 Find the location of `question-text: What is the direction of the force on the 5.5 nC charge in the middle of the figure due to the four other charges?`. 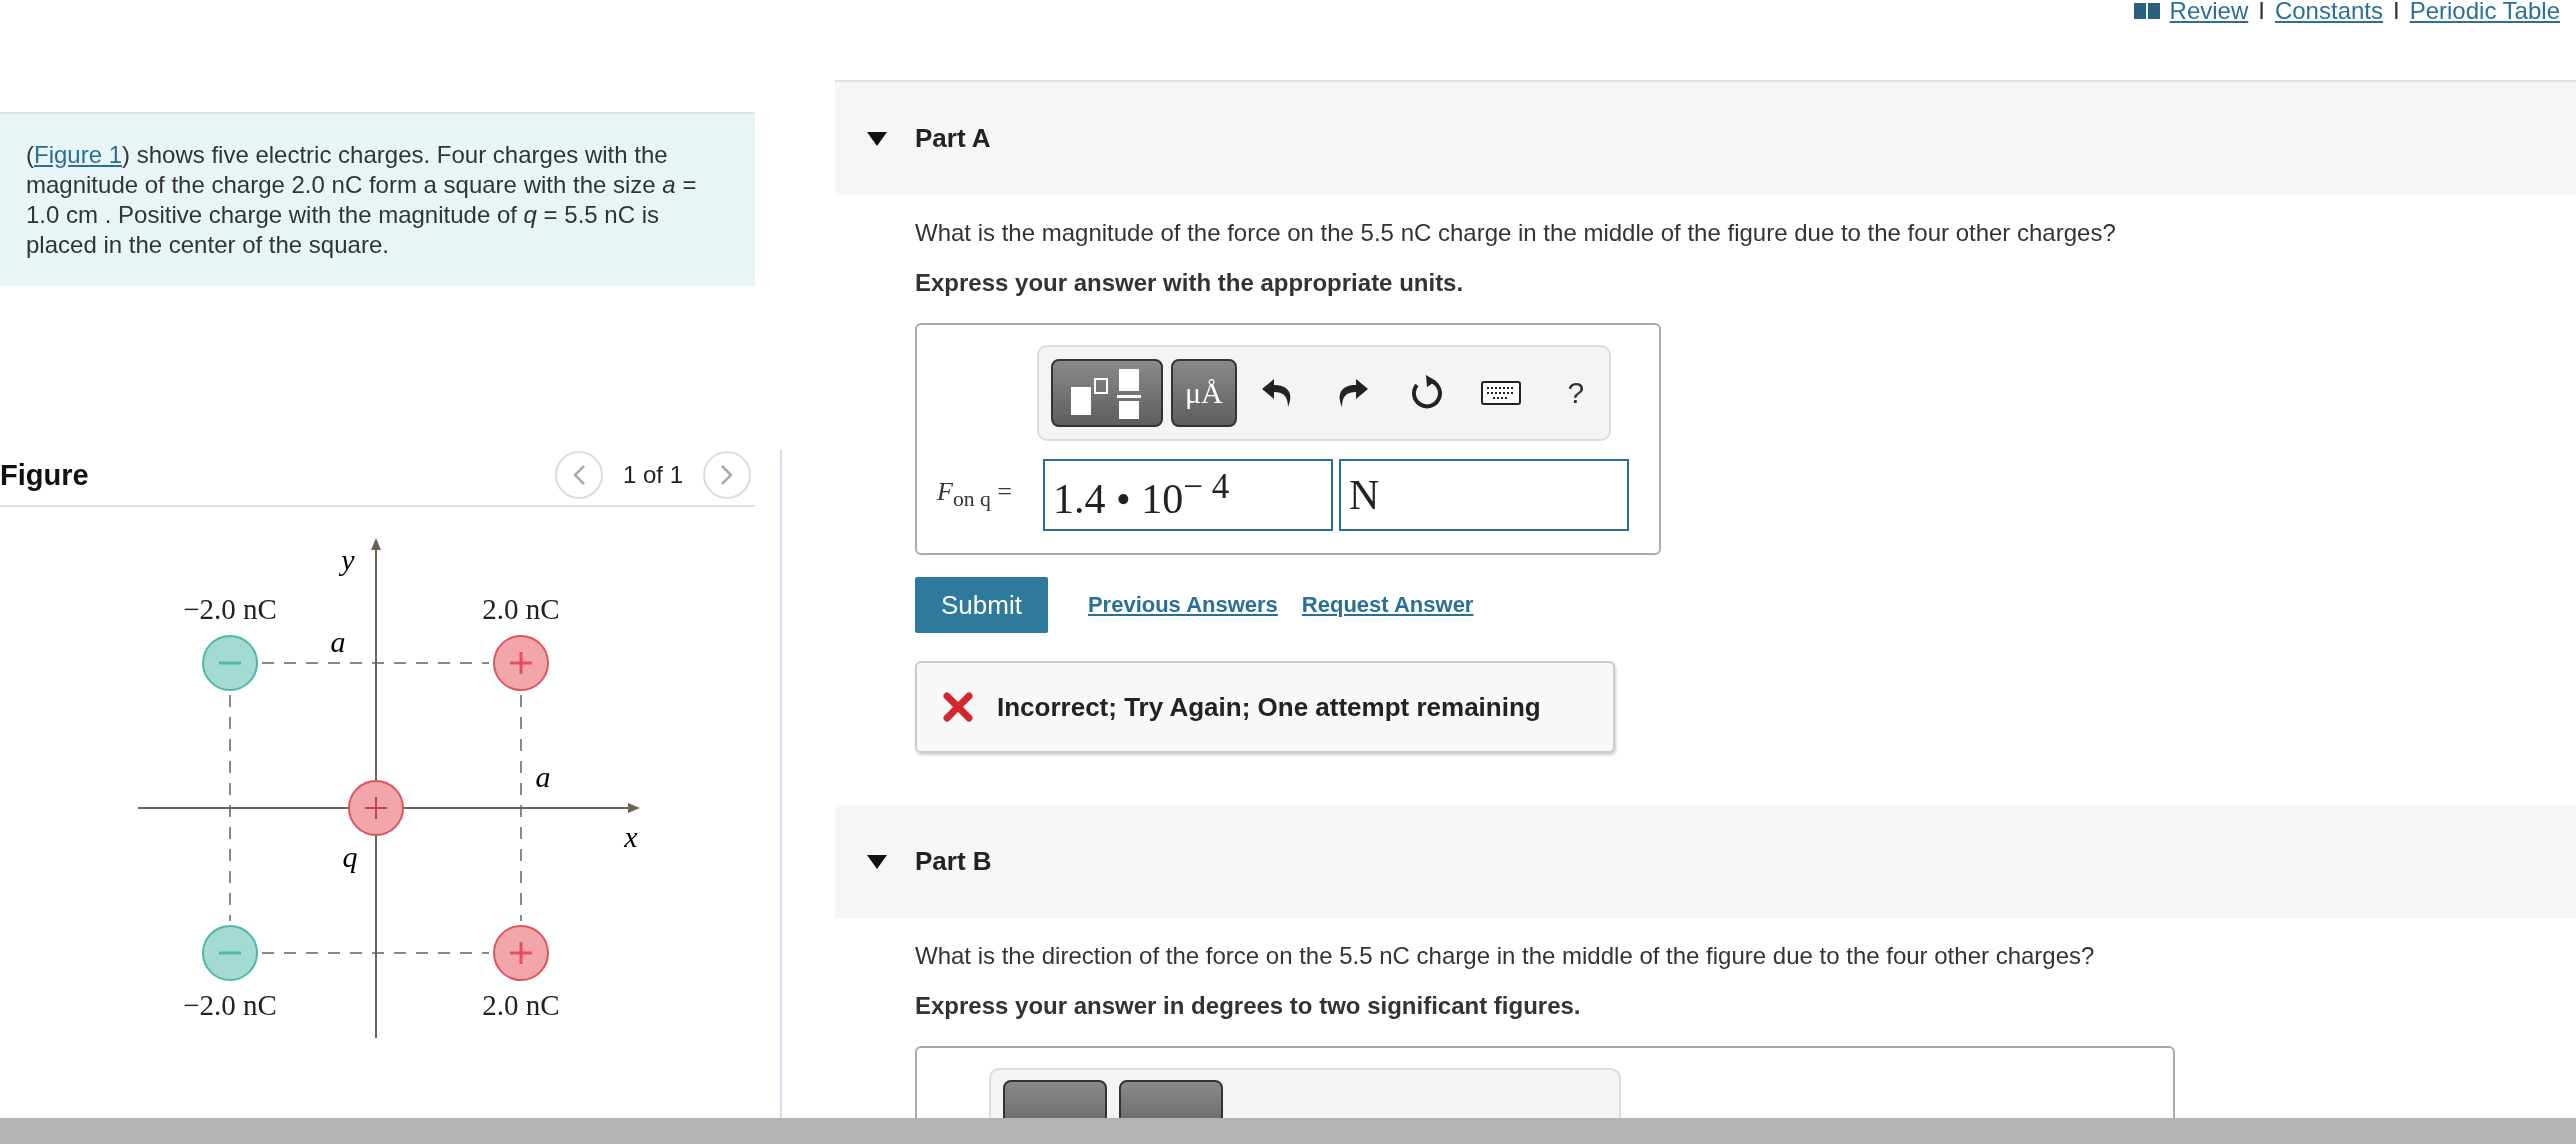

question-text: What is the direction of the force on the 5.5 nC charge in the middle of the figure due to the four other charges? is located at coordinates (1505, 956).